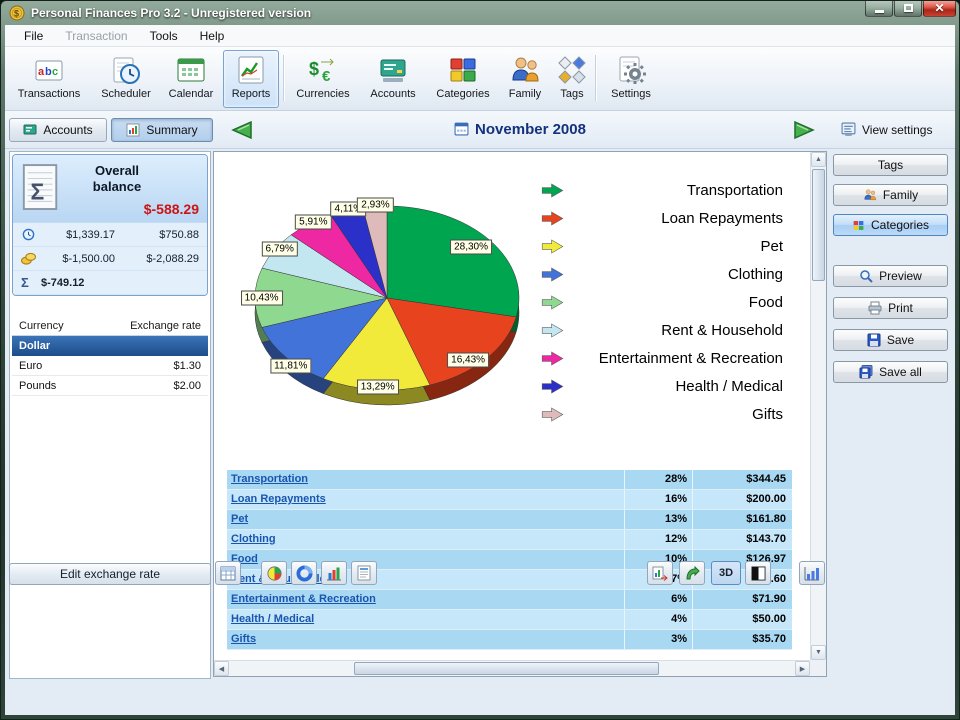 The height and width of the screenshot is (720, 960). What do you see at coordinates (191, 79) in the screenshot?
I see `toolbar-calendar: Calendar` at bounding box center [191, 79].